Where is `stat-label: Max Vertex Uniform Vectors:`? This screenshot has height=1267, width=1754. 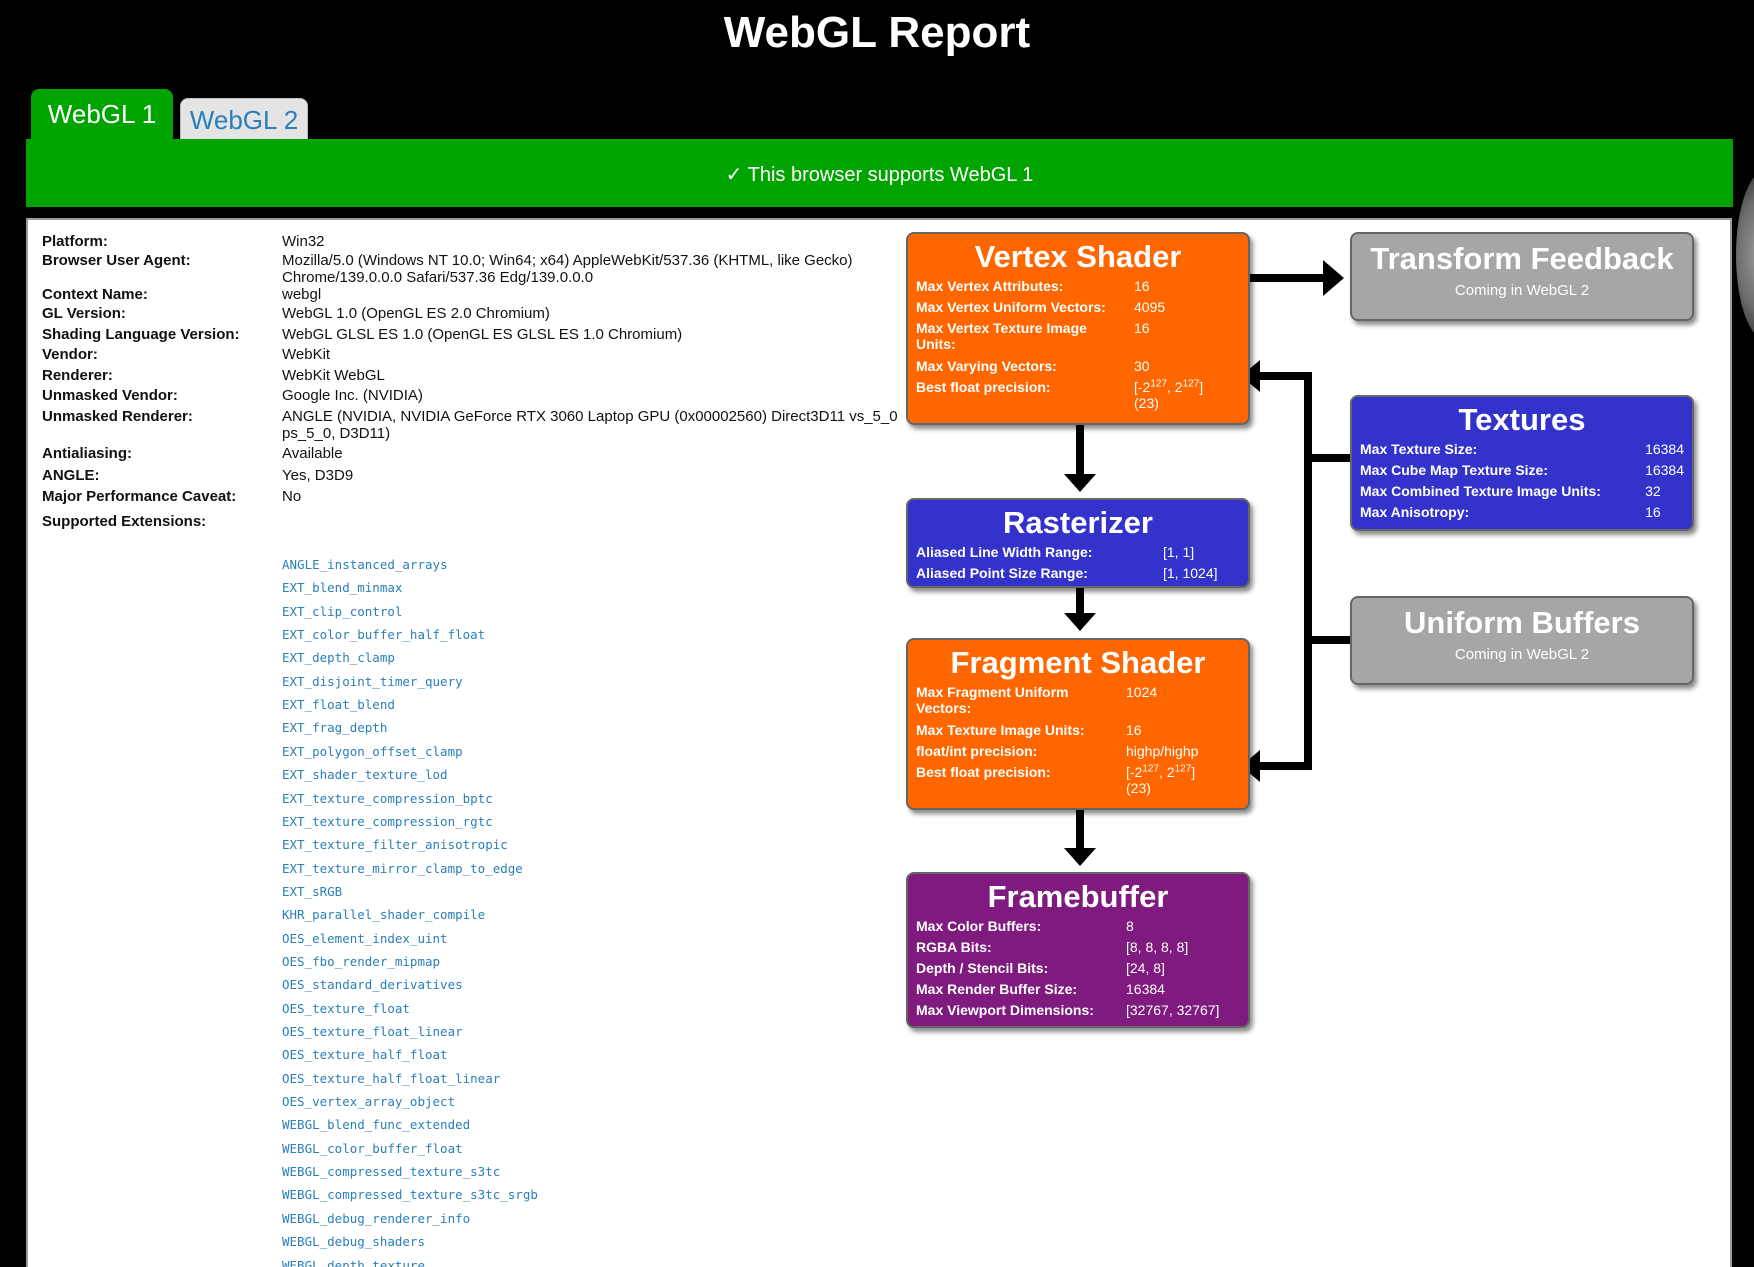
stat-label: Max Vertex Uniform Vectors: is located at coordinates (1011, 307).